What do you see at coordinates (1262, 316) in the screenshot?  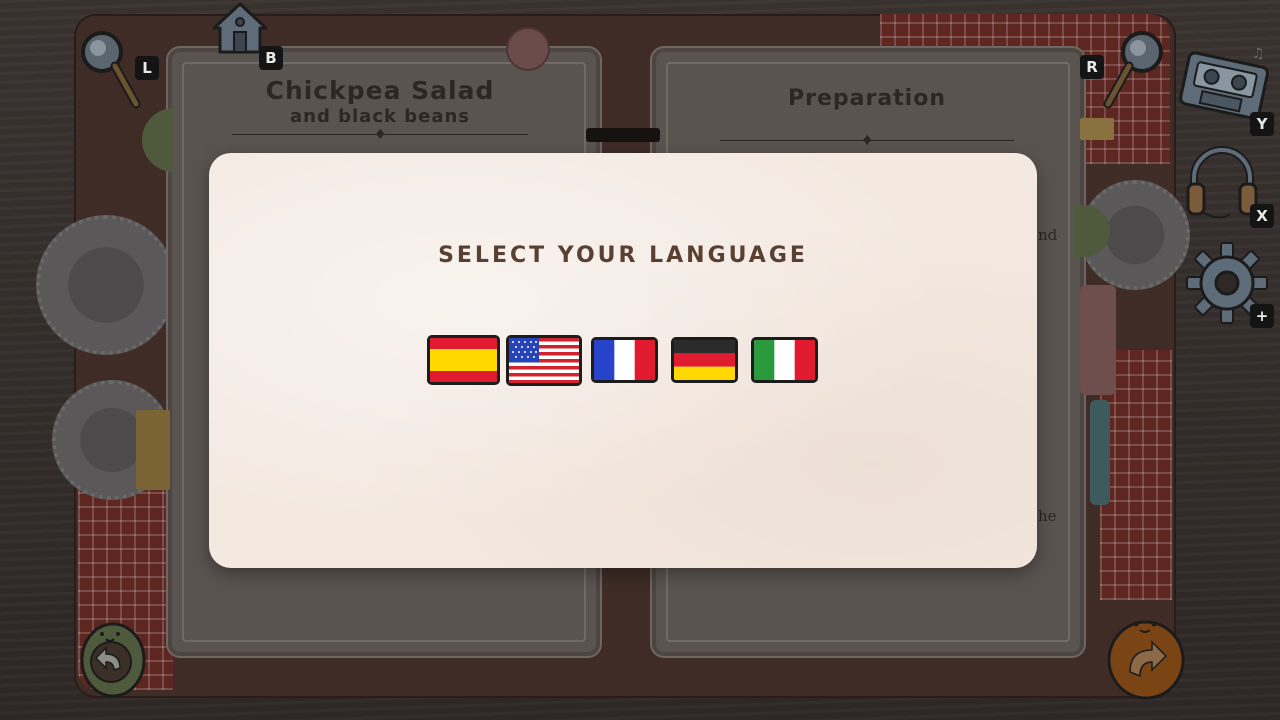 I see `key-badge-plus: +` at bounding box center [1262, 316].